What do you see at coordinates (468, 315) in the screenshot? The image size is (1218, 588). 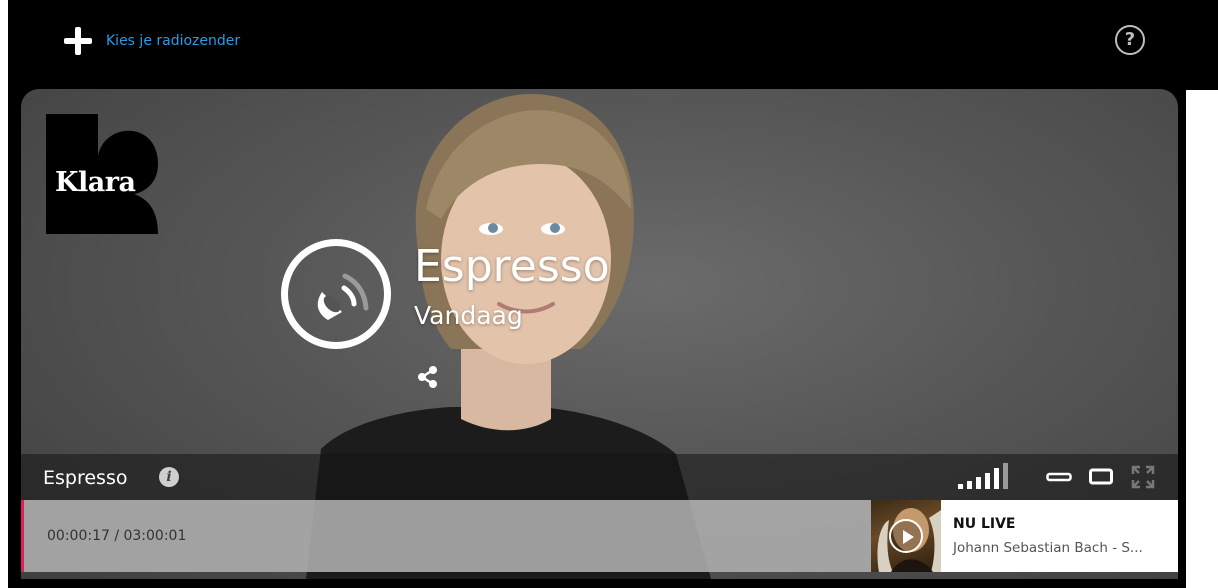 I see `program-subtitle: Vandaag` at bounding box center [468, 315].